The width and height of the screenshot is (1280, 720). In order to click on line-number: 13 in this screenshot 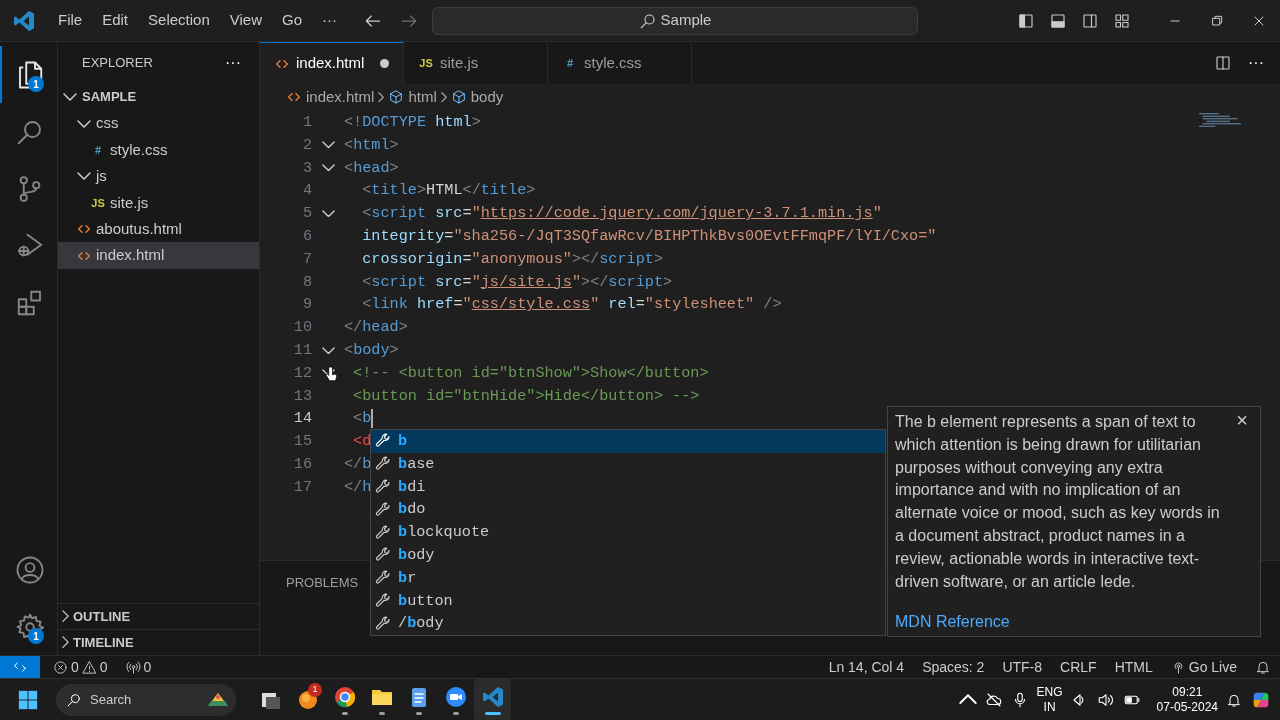, I will do `click(302, 396)`.